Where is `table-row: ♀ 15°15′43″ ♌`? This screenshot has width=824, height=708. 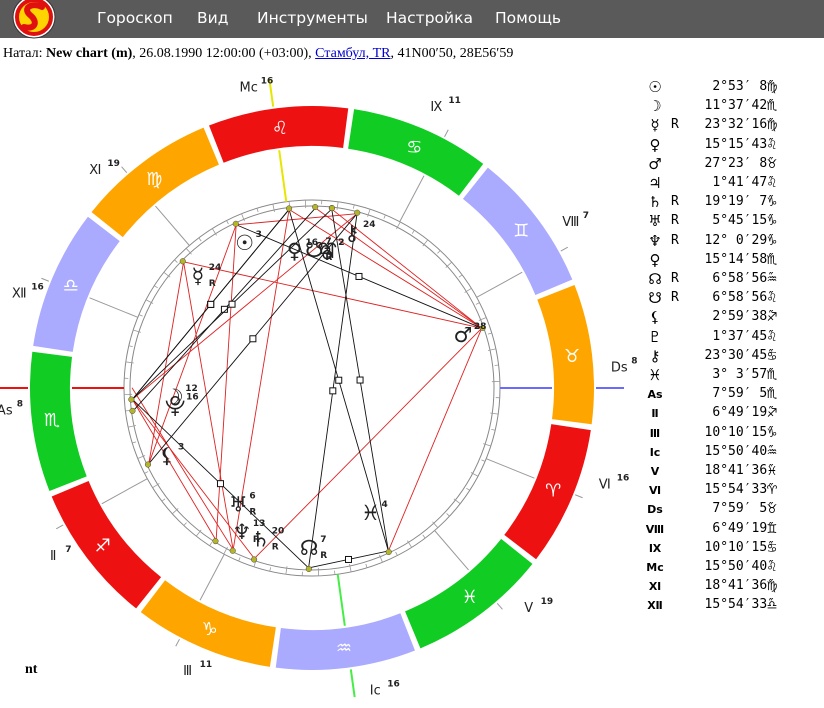 table-row: ♀ 15°15′43″ ♌ is located at coordinates (734, 146).